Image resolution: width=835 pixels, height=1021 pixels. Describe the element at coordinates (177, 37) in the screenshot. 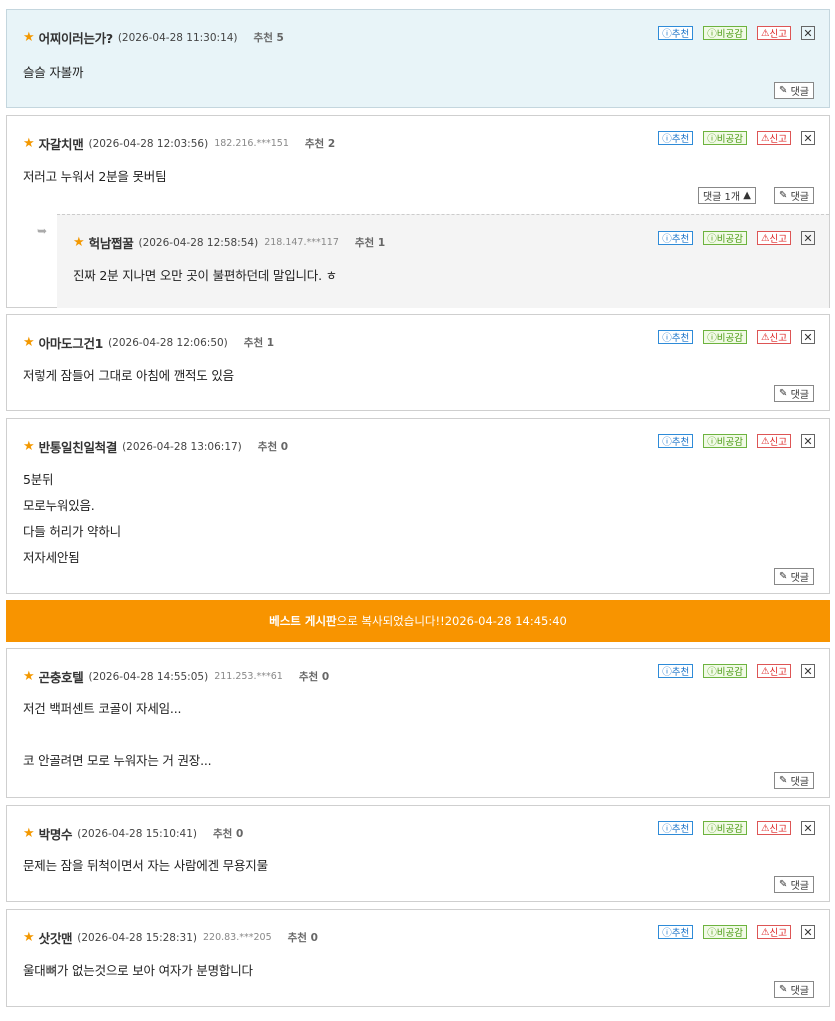

I see `comment-date: (2026-04-28 11:30:14)` at that location.